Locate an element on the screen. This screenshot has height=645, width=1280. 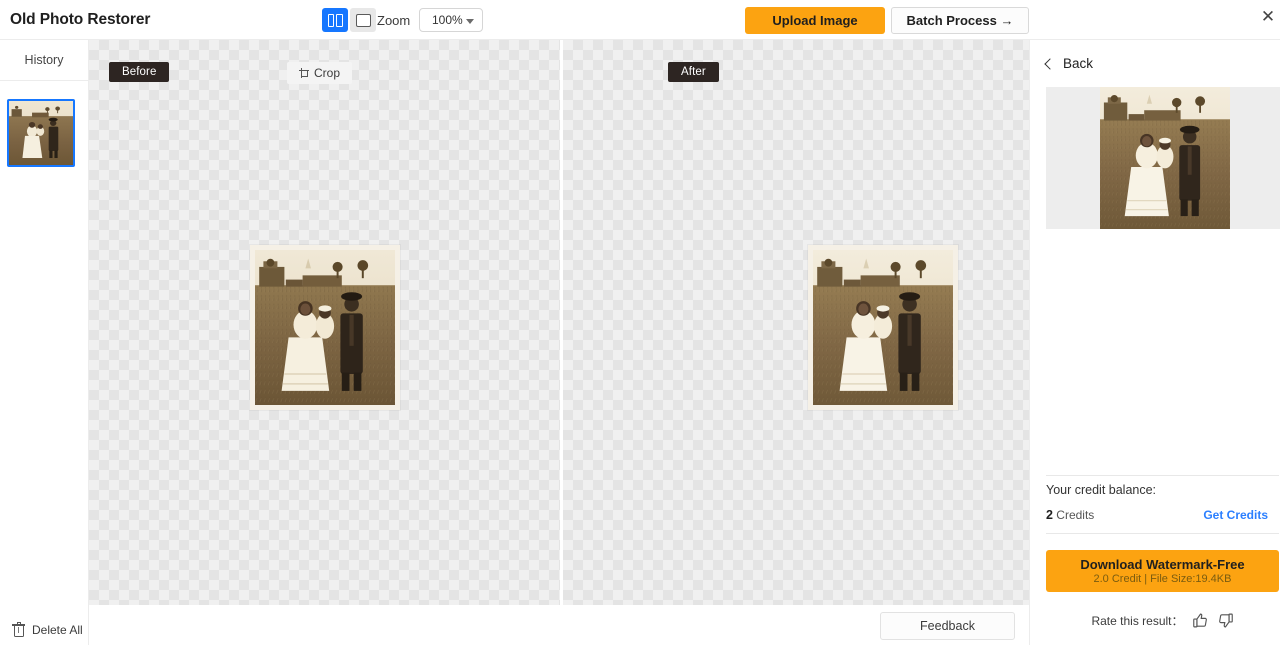
credit-unit: Credits is located at coordinates (1075, 515).